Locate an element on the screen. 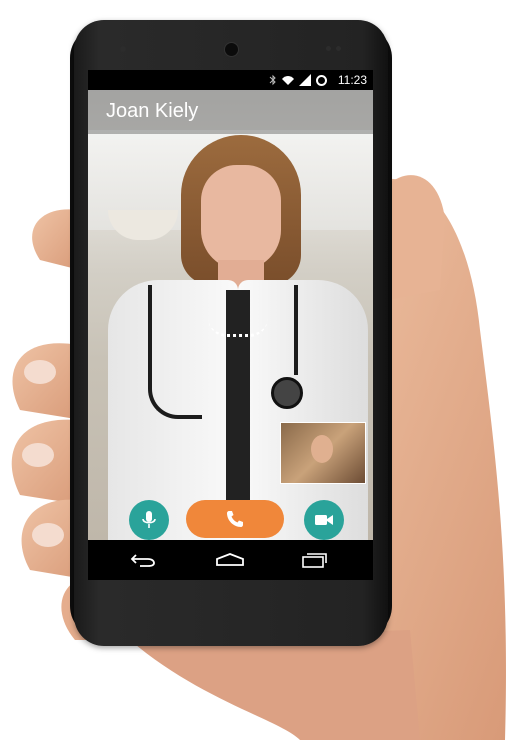 This screenshot has width=526, height=740. video-camera-icon is located at coordinates (324, 520).